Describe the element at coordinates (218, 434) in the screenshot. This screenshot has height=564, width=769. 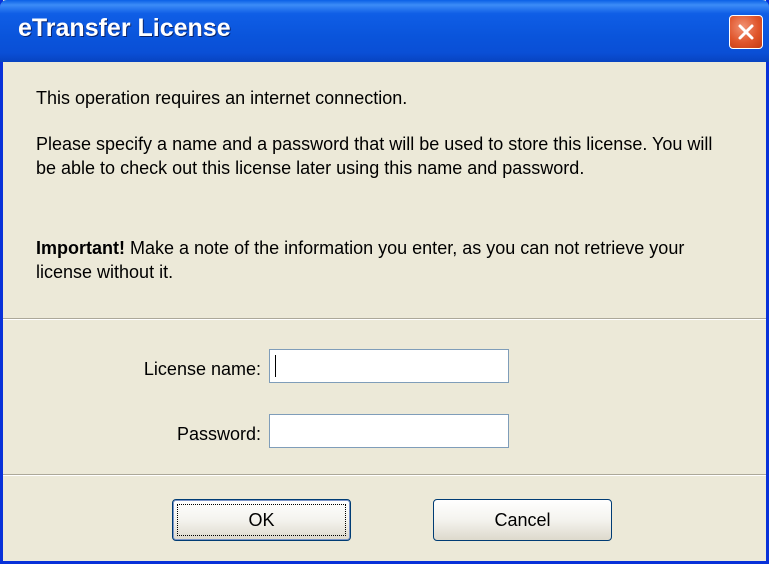
I see `password-label: Password:` at that location.